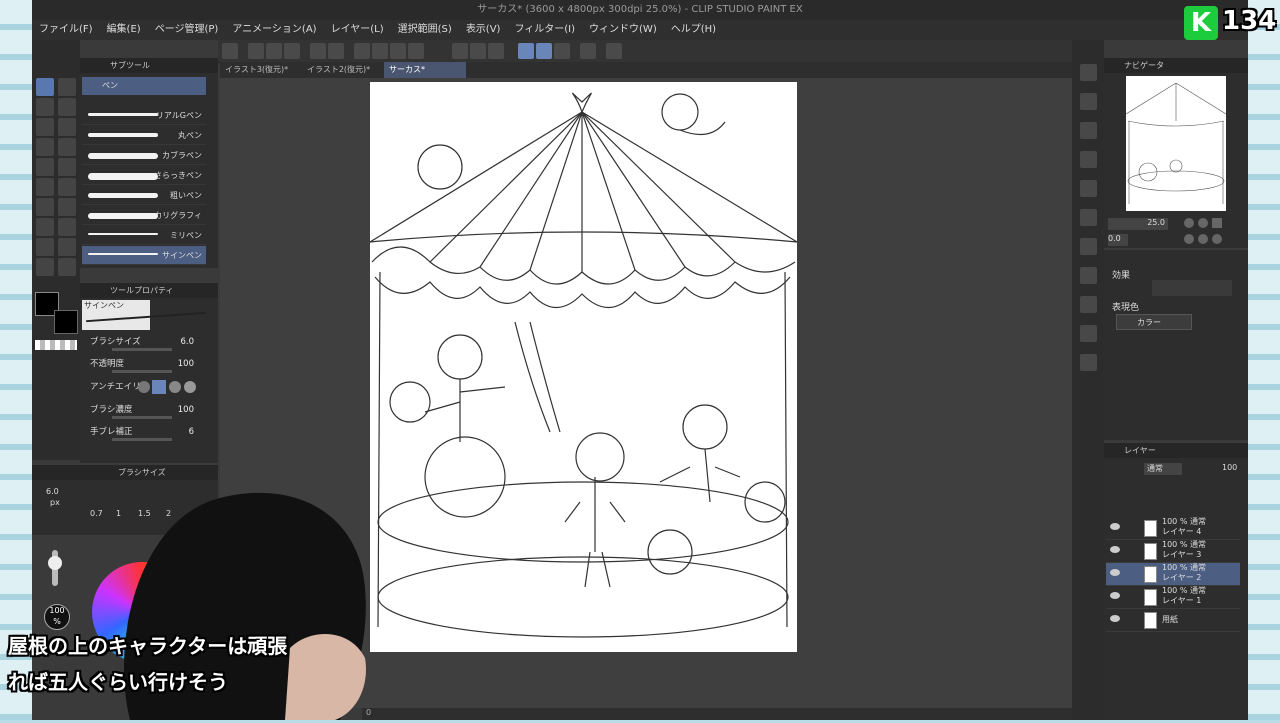 The height and width of the screenshot is (723, 1280). What do you see at coordinates (357, 30) in the screenshot?
I see `menu-layer: レイヤー(L)` at bounding box center [357, 30].